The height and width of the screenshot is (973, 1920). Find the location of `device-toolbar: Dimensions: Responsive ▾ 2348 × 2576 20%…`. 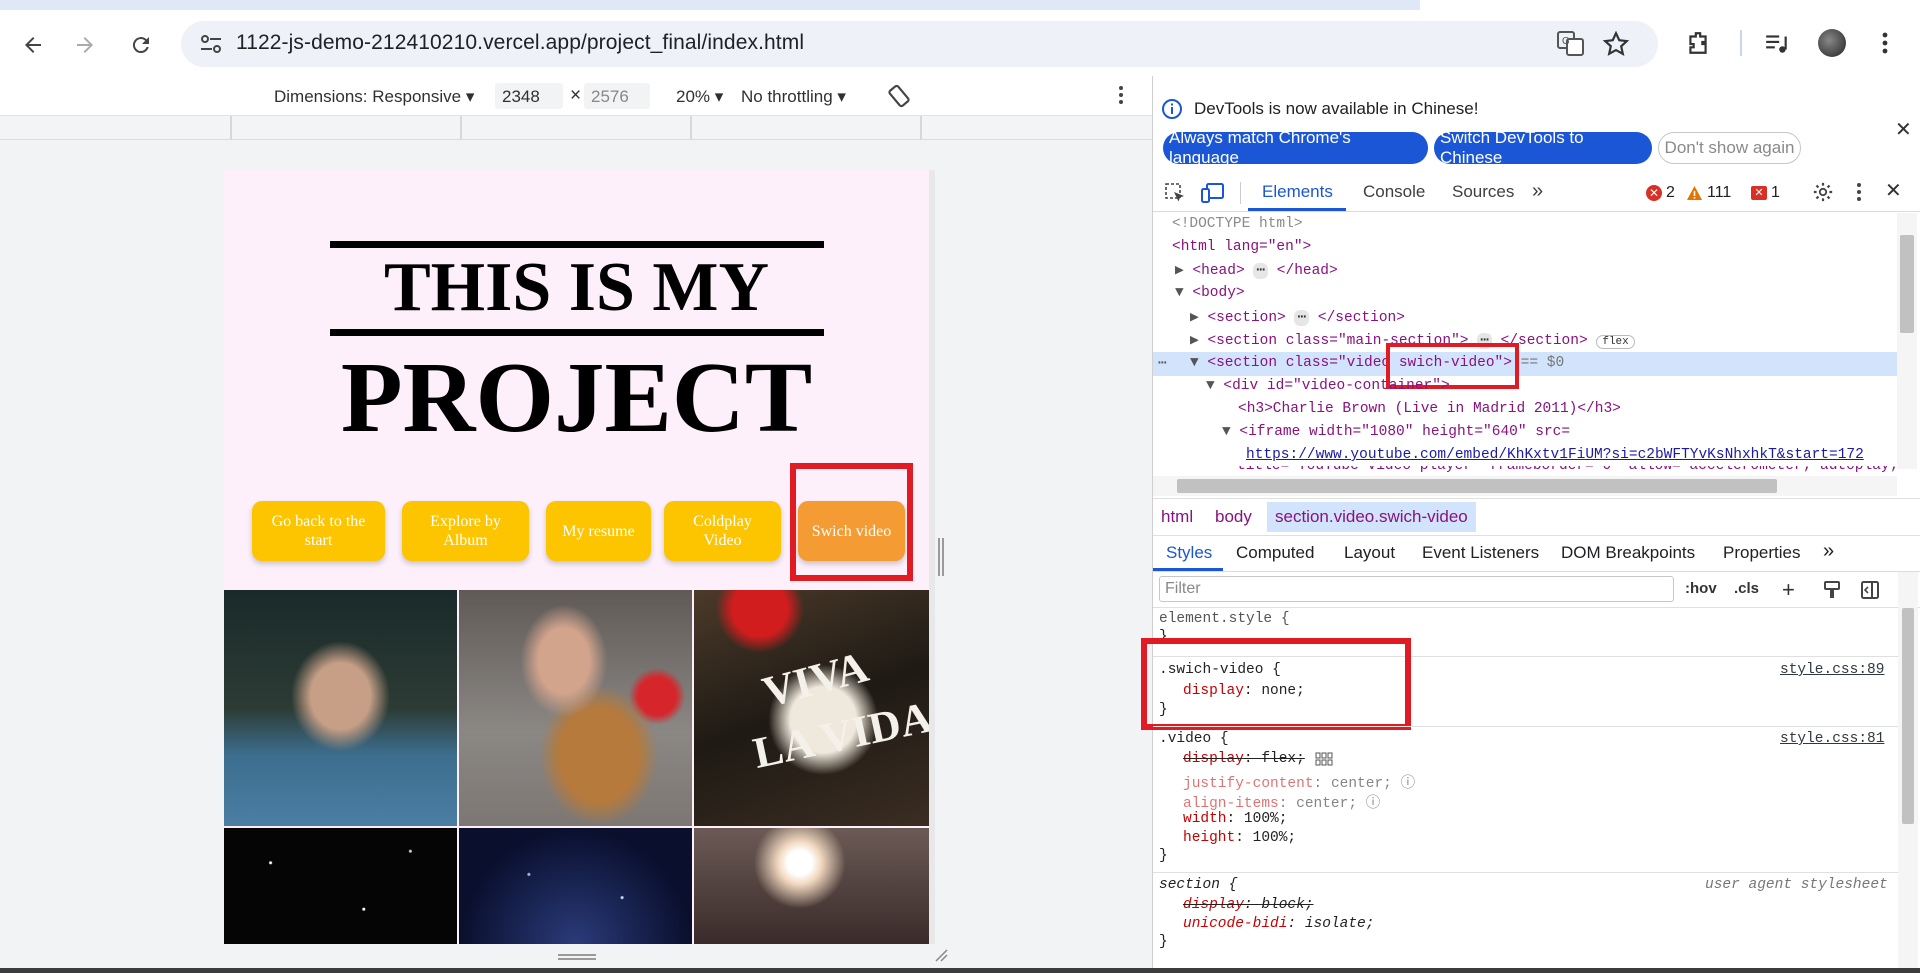

device-toolbar: Dimensions: Responsive ▾ 2348 × 2576 20%… is located at coordinates (576, 96).